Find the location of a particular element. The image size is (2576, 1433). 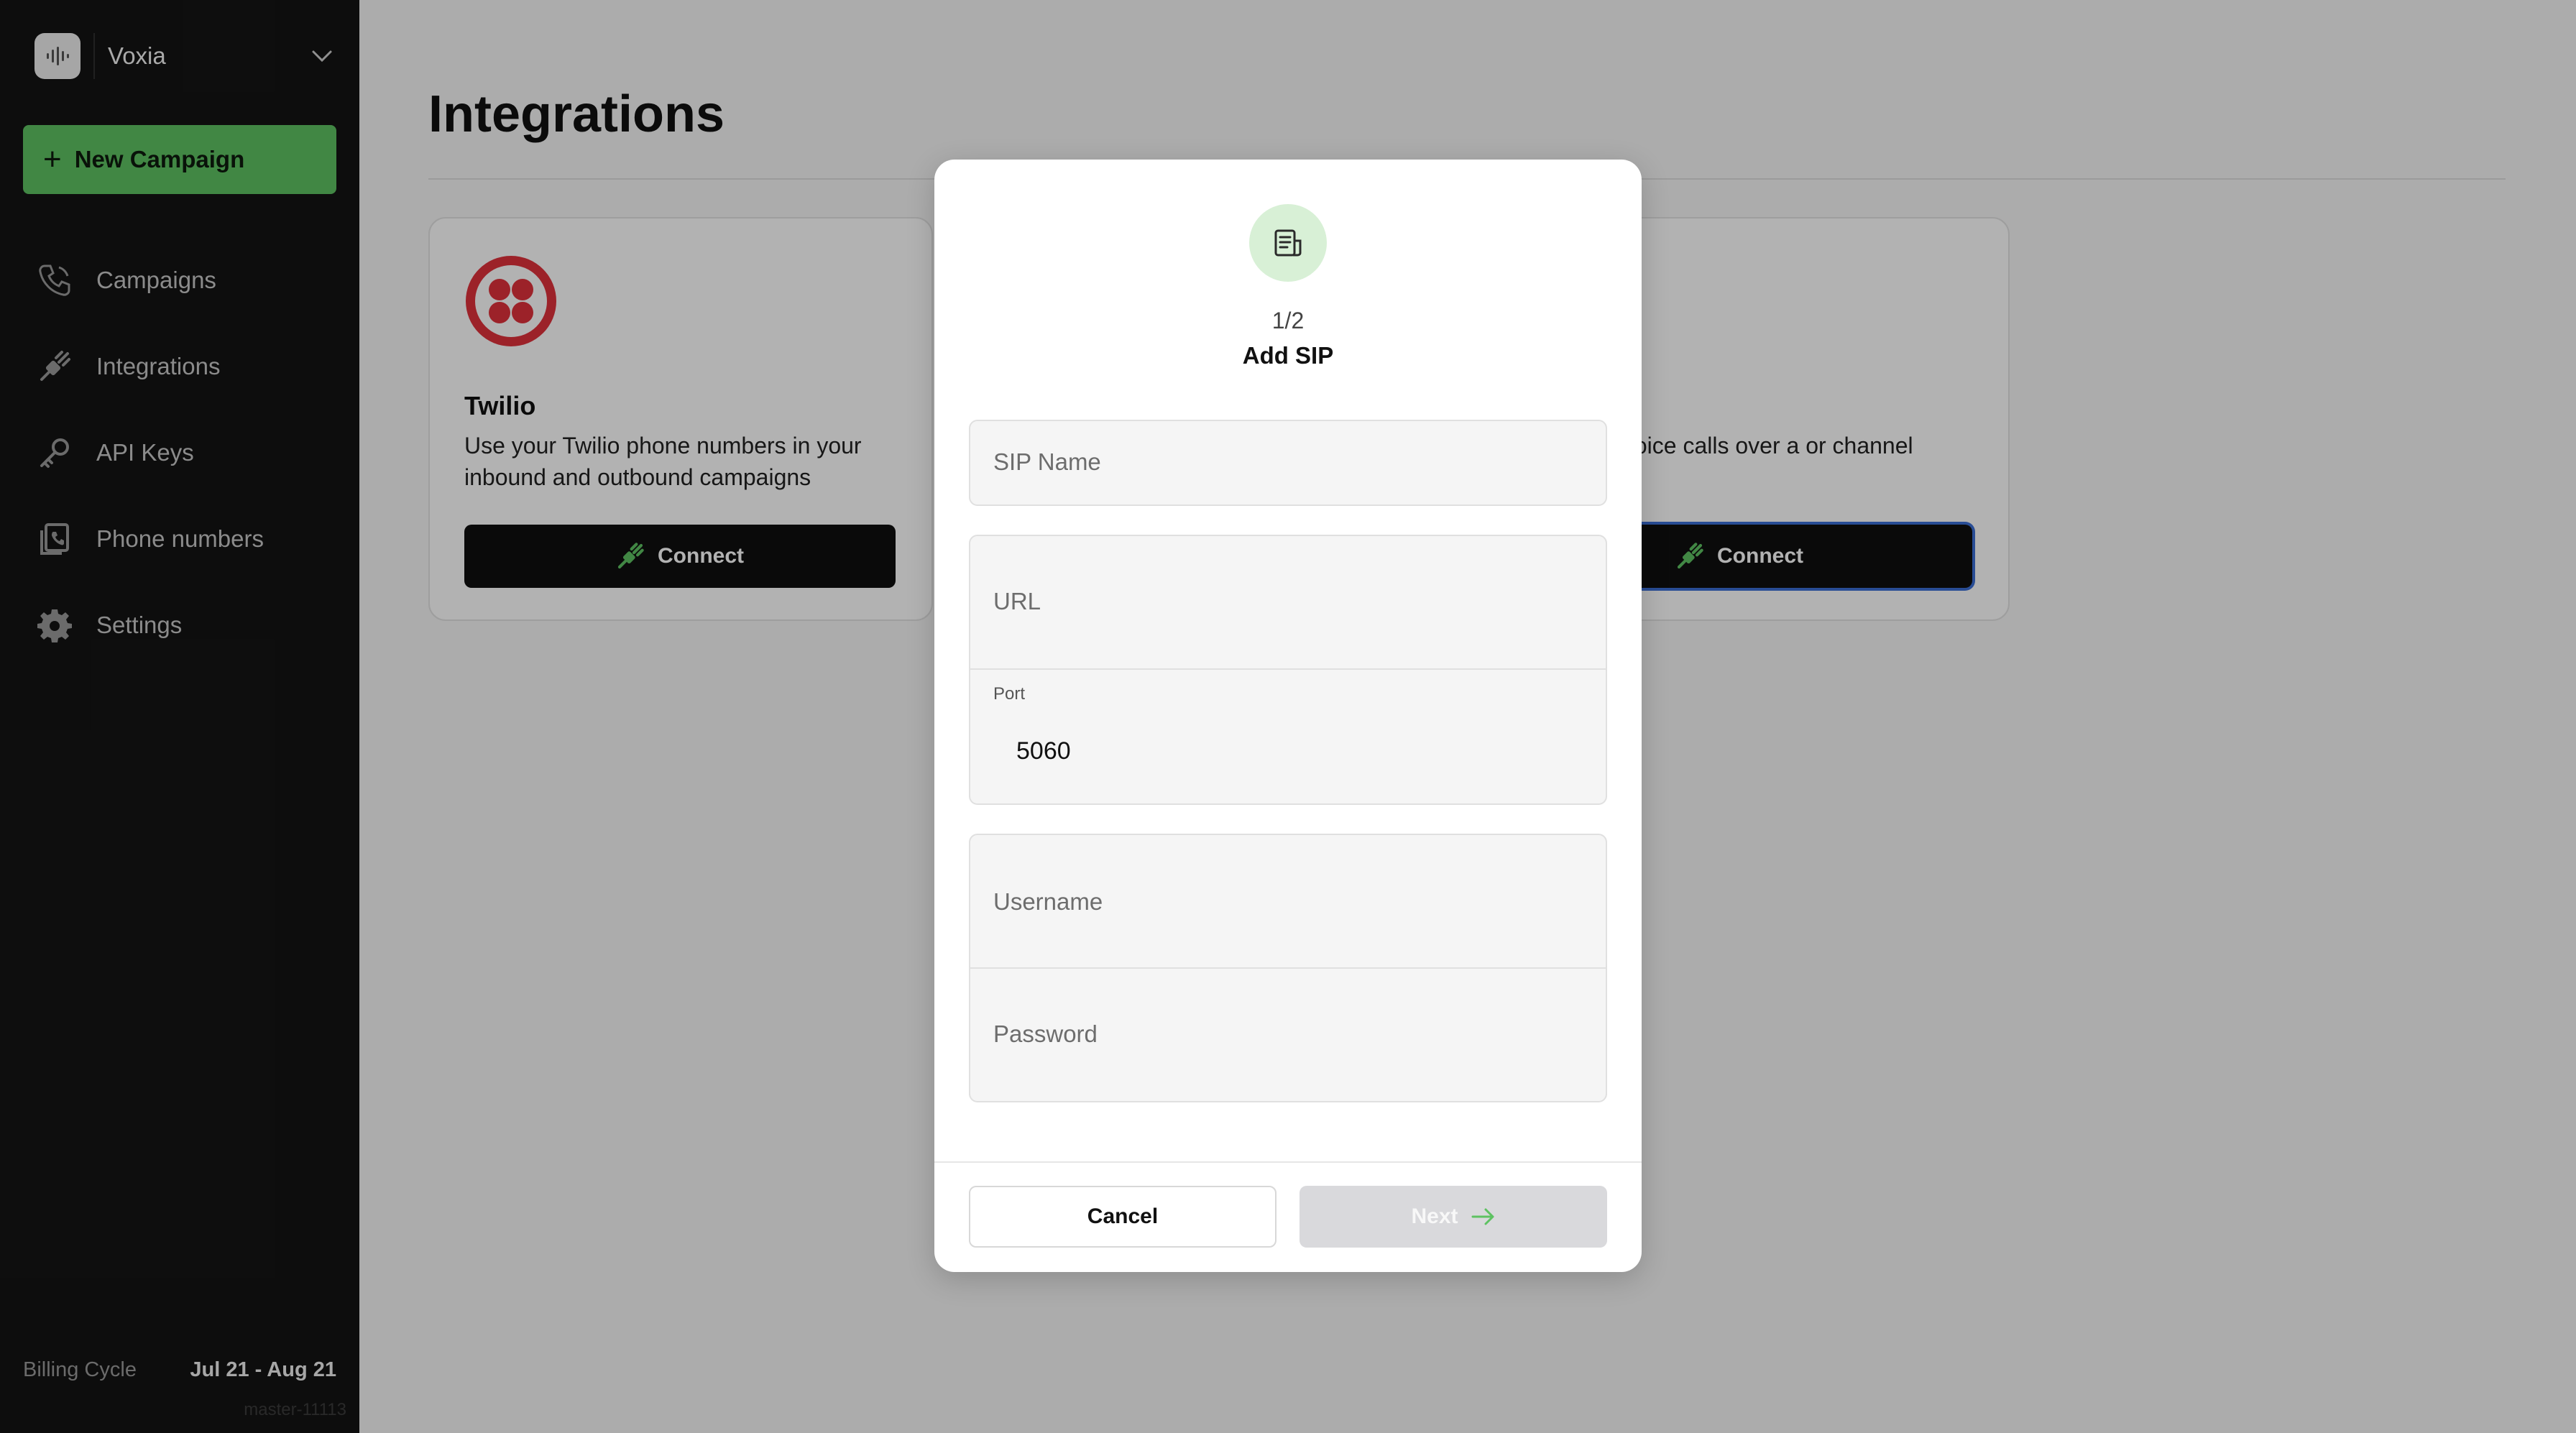

url-placeholder: URL is located at coordinates (1017, 601).